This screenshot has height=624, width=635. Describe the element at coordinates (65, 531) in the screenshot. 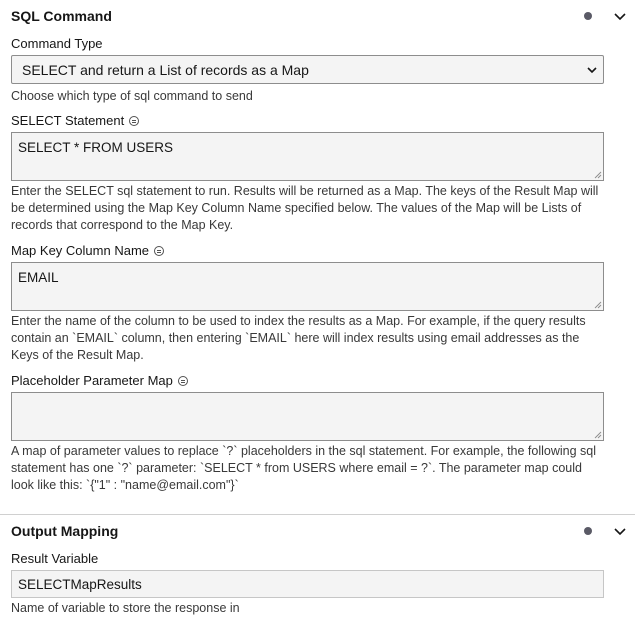

I see `output-mapping-title: Output Mapping` at that location.